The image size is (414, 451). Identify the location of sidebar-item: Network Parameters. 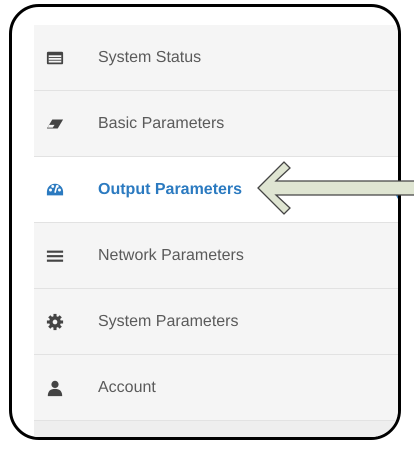
(216, 256).